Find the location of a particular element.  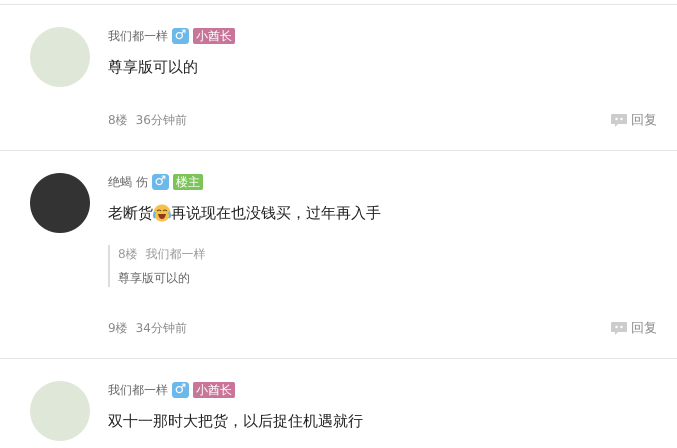

quote-username: 我们都一样 is located at coordinates (176, 254).